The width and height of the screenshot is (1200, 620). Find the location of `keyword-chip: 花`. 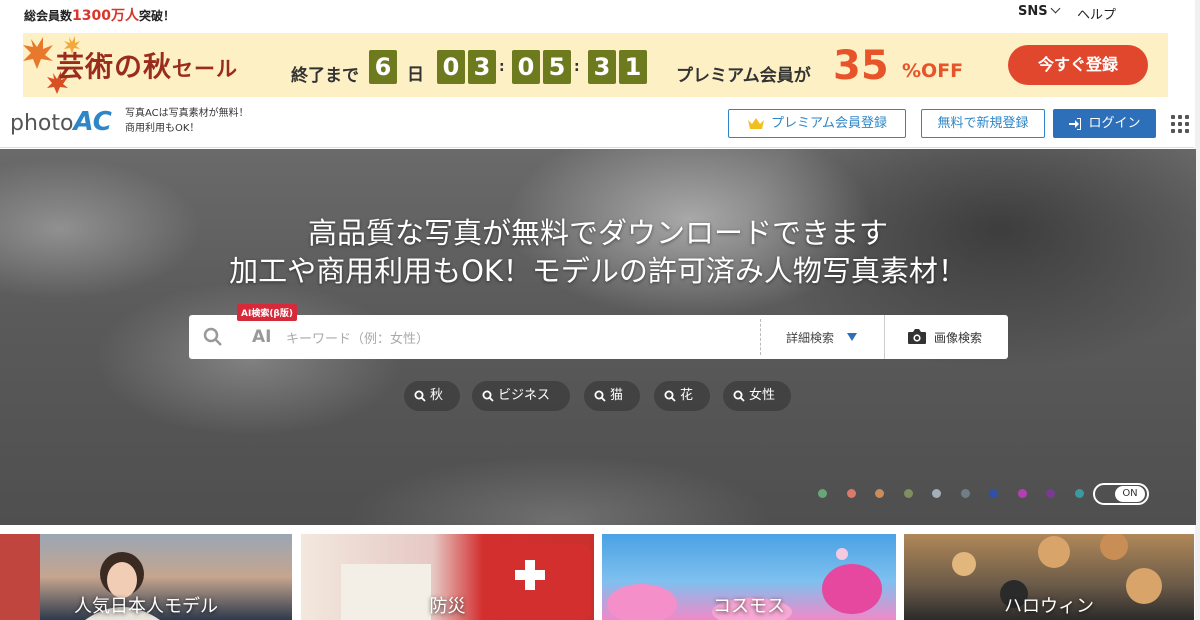

keyword-chip: 花 is located at coordinates (682, 396).